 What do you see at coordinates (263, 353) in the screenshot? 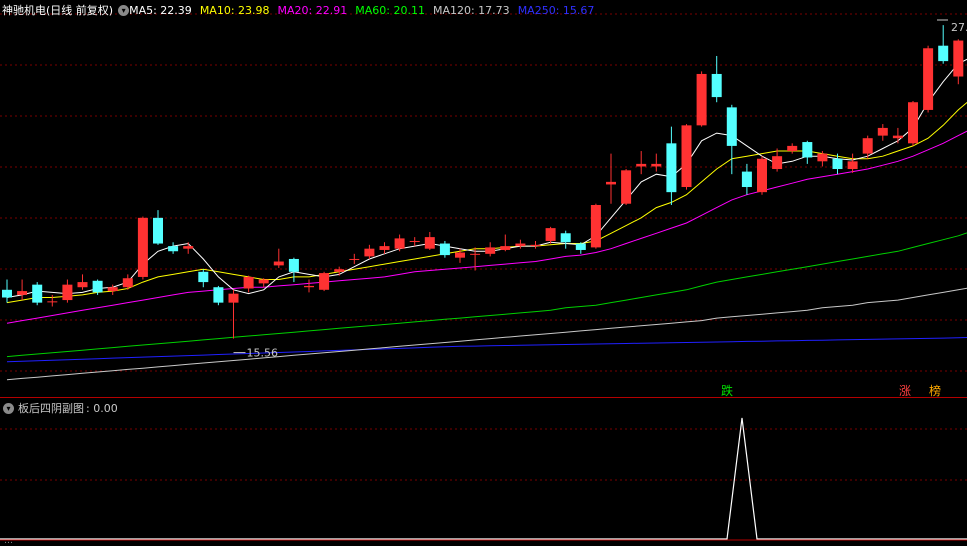
I see `low-price-label: 15.56` at bounding box center [263, 353].